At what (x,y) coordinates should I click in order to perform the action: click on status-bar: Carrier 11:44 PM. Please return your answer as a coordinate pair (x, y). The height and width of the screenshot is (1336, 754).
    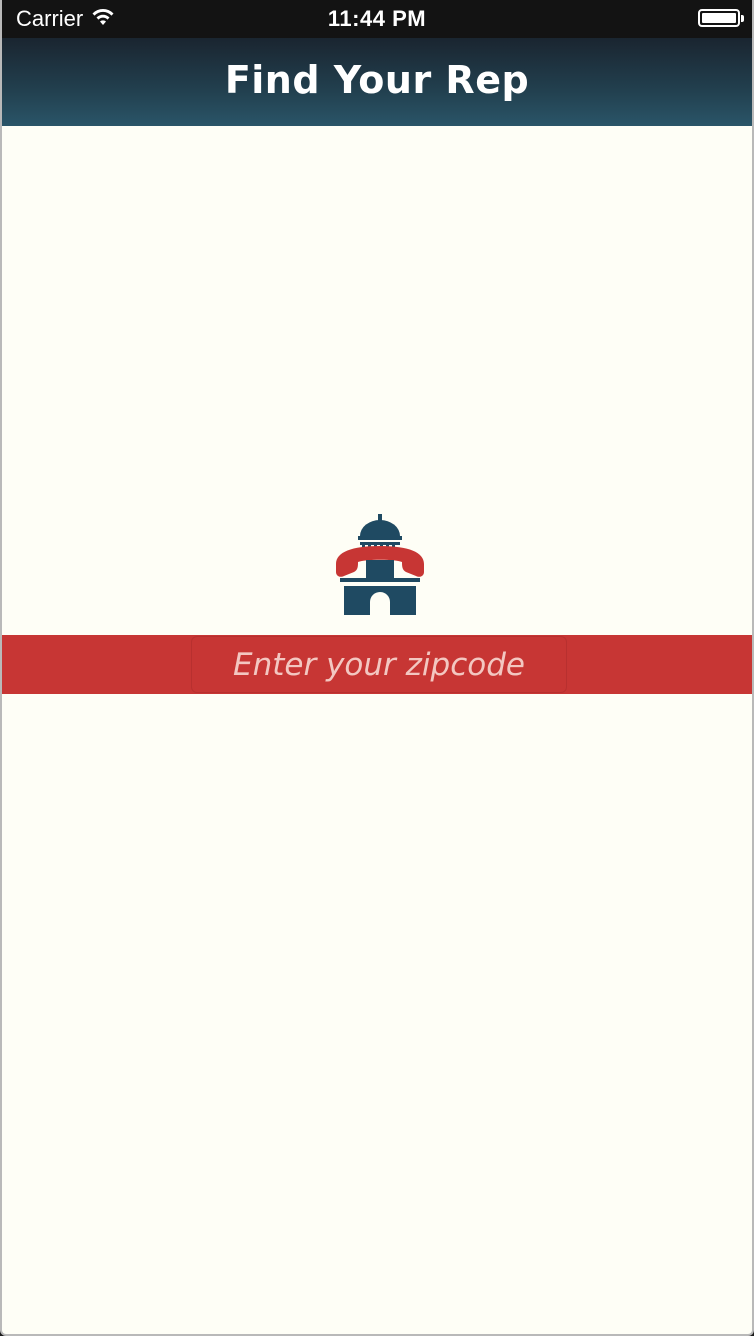
    Looking at the image, I should click on (377, 19).